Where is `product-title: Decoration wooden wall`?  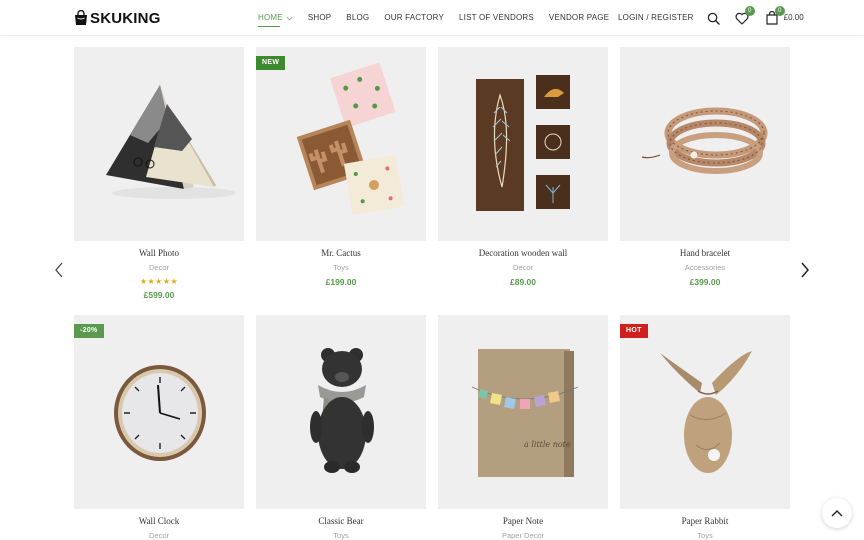
product-title: Decoration wooden wall is located at coordinates (523, 253).